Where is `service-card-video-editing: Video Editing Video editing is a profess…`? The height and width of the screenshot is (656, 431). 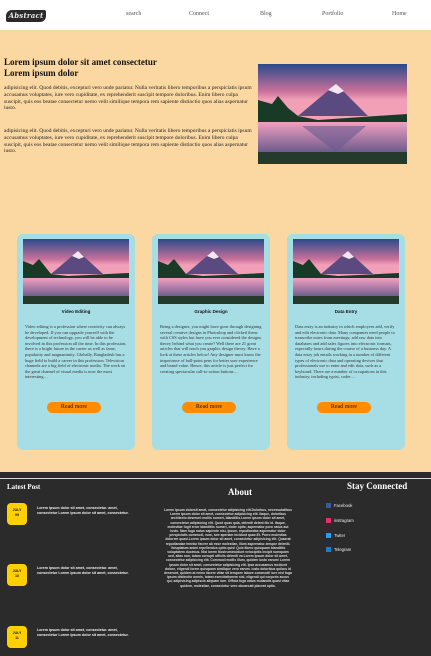
service-card-video-editing: Video Editing Video editing is a profess… is located at coordinates (76, 342).